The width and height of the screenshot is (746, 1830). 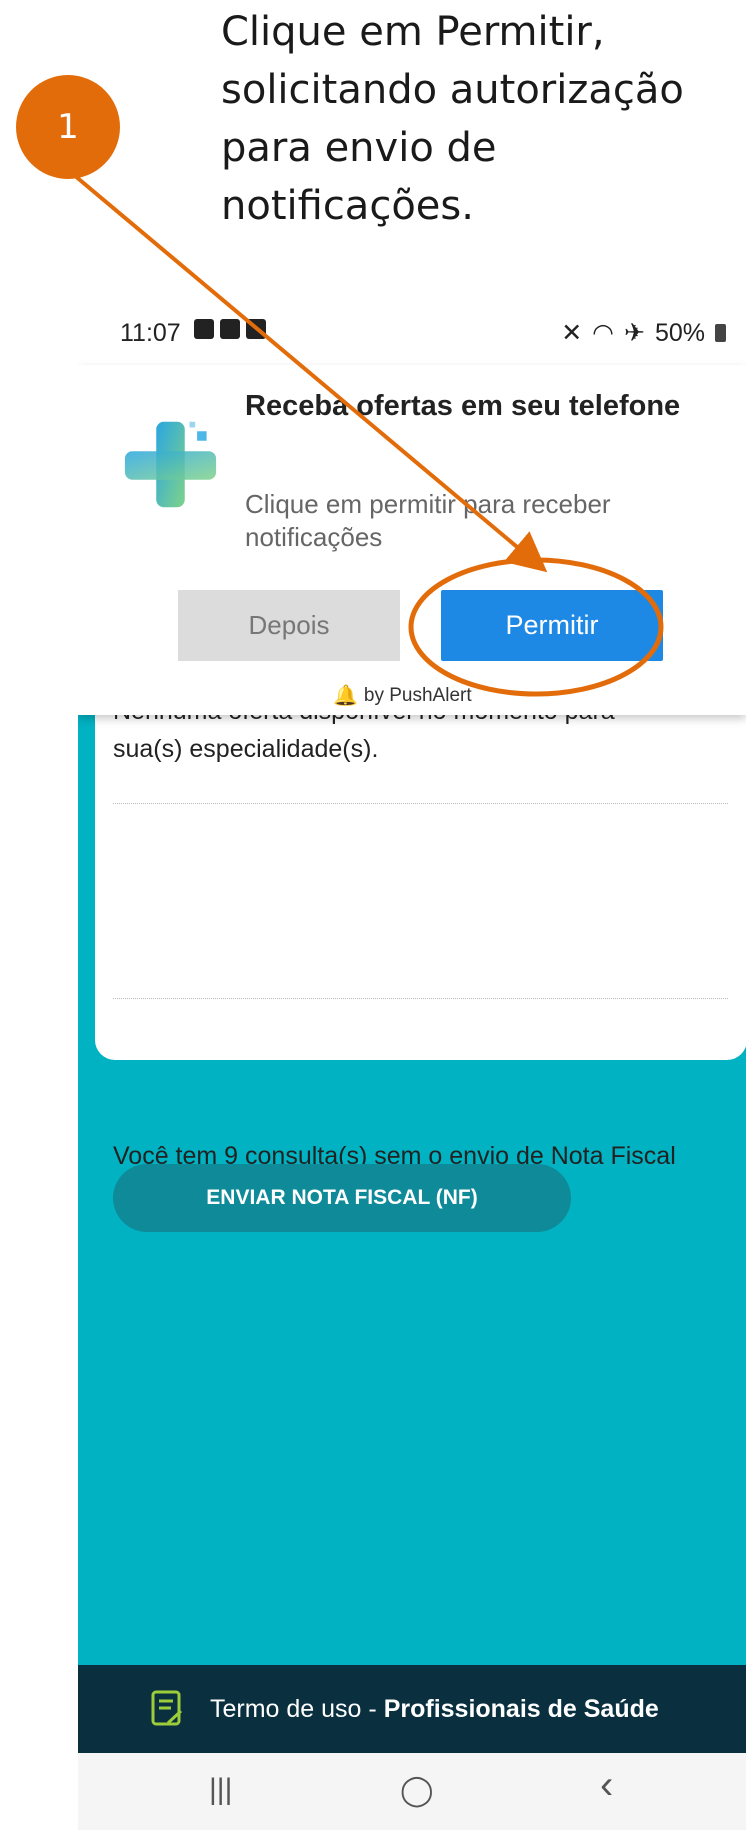 I want to click on status-right: ✕ ◠ ✈ 50%, so click(x=643, y=333).